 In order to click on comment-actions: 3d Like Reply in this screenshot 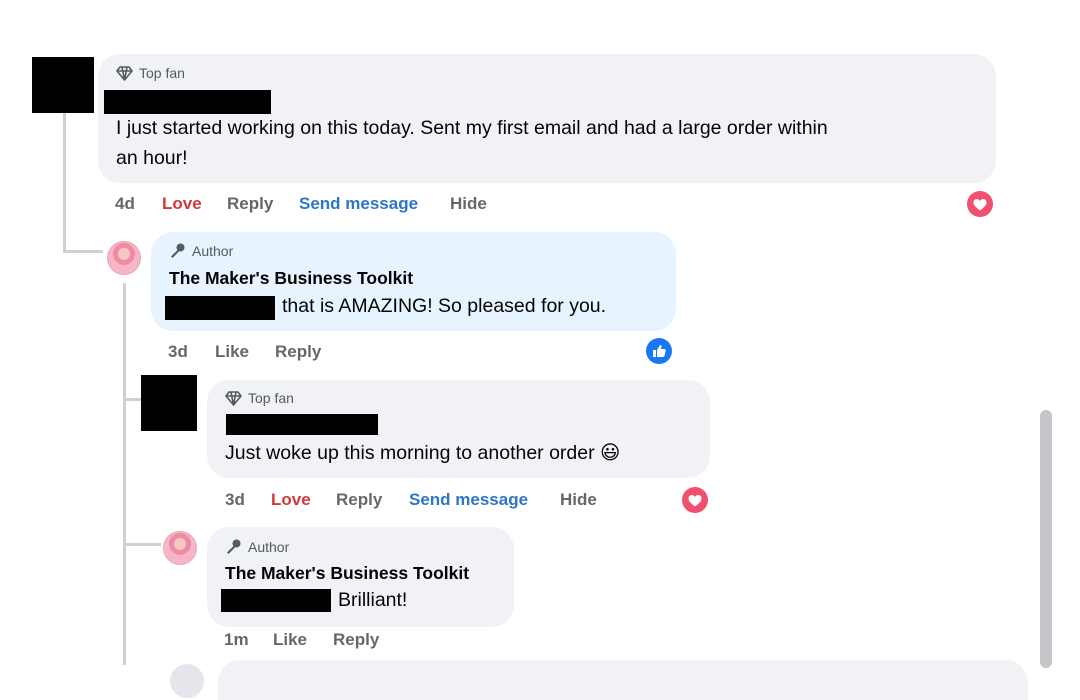, I will do `click(244, 352)`.